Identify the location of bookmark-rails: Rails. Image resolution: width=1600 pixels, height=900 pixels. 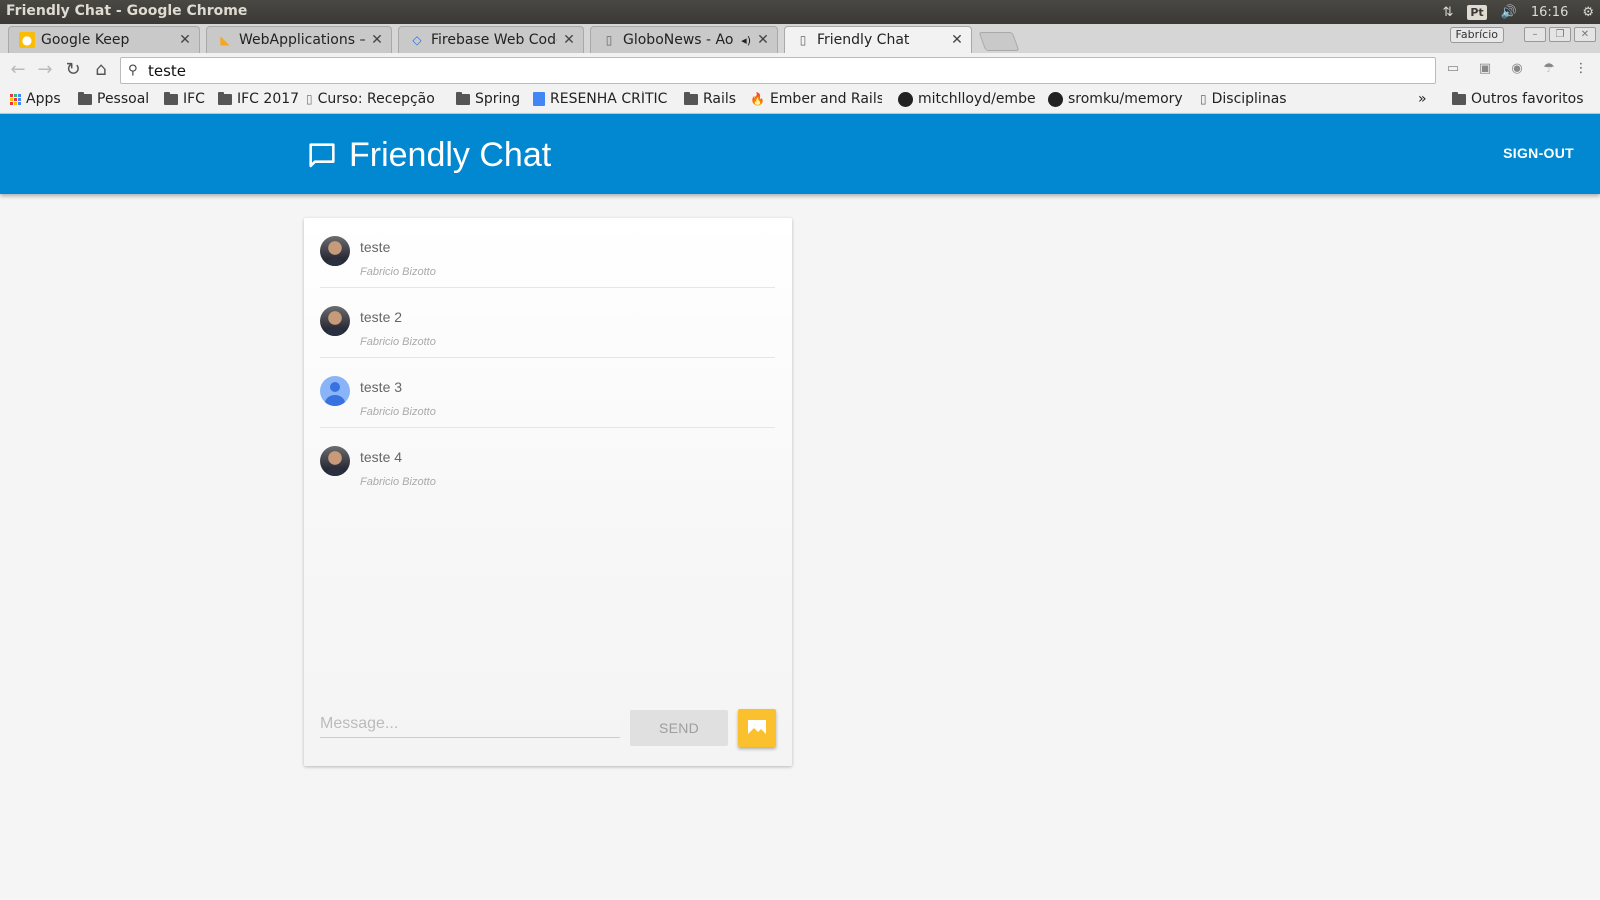
(710, 99).